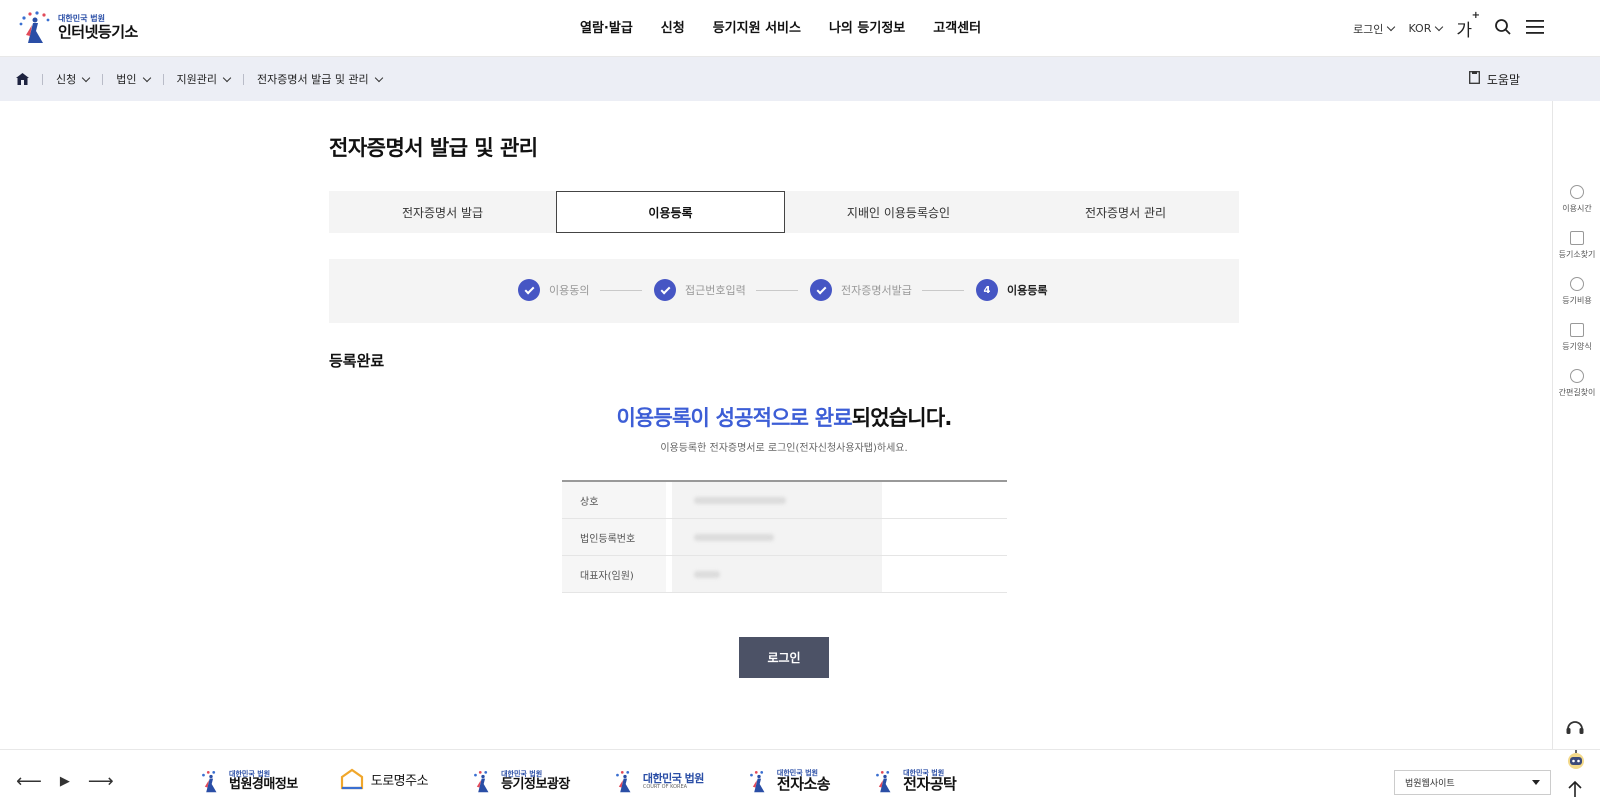 Image resolution: width=1600 pixels, height=812 pixels. What do you see at coordinates (673, 779) in the screenshot?
I see `banner-title: 대한민국 법원` at bounding box center [673, 779].